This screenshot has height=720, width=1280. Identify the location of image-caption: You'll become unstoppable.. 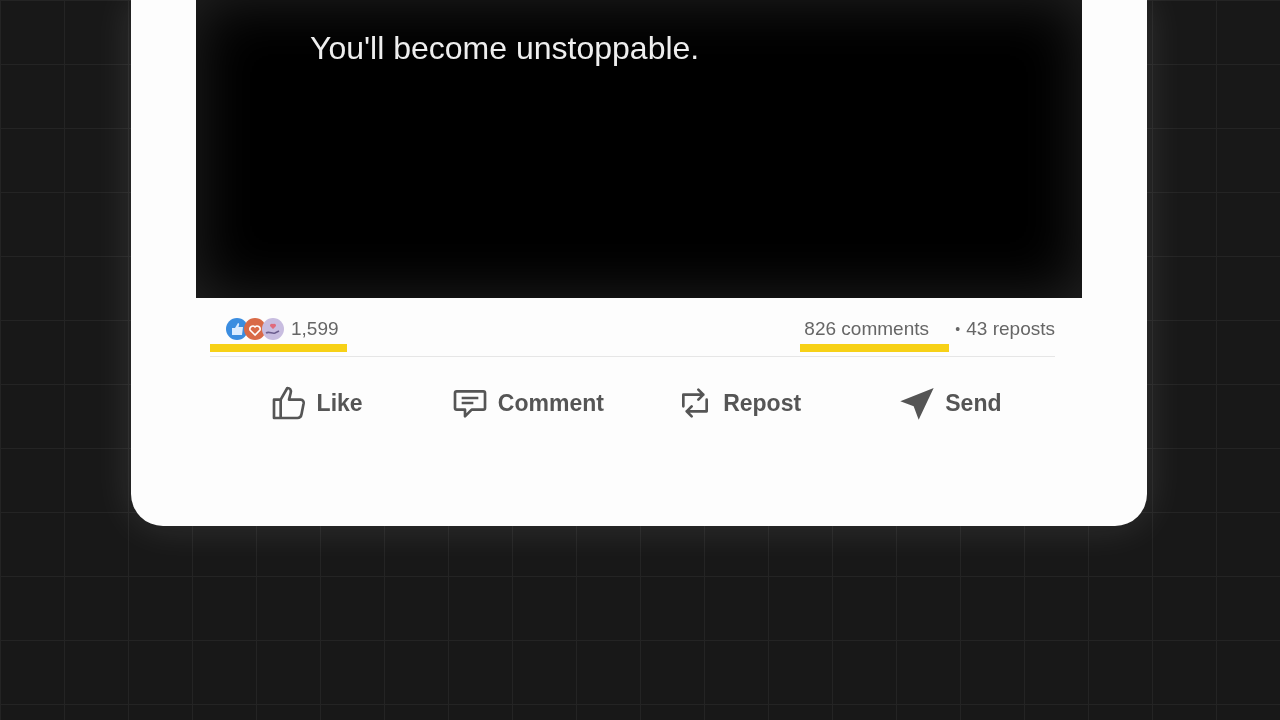
(505, 48).